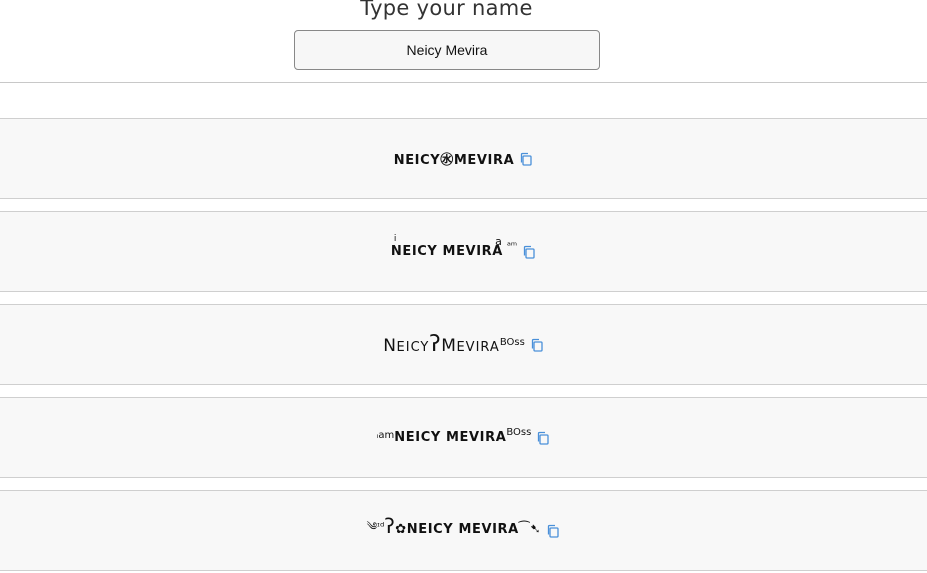 This screenshot has height=573, width=927. What do you see at coordinates (447, 50) in the screenshot?
I see `name-input` at bounding box center [447, 50].